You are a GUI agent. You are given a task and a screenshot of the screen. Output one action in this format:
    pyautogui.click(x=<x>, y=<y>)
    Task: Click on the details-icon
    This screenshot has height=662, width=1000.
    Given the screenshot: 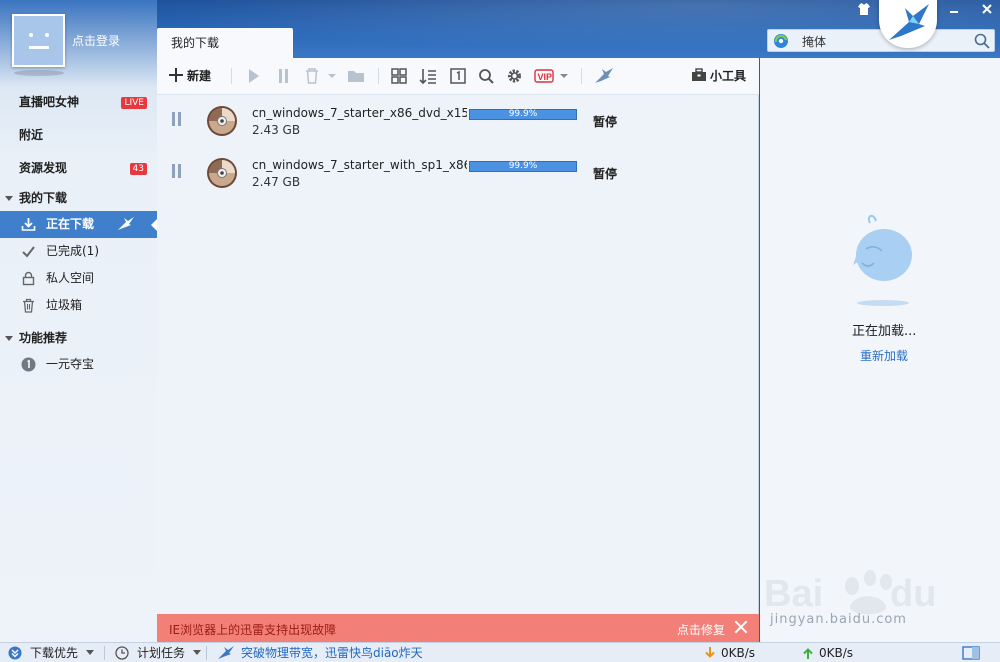 What is the action you would take?
    pyautogui.click(x=458, y=76)
    